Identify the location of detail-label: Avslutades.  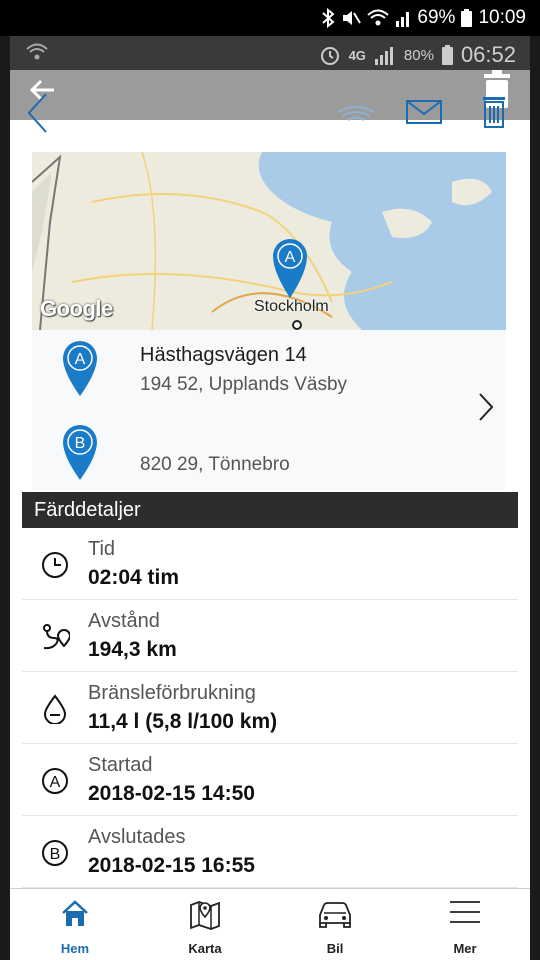
(137, 837).